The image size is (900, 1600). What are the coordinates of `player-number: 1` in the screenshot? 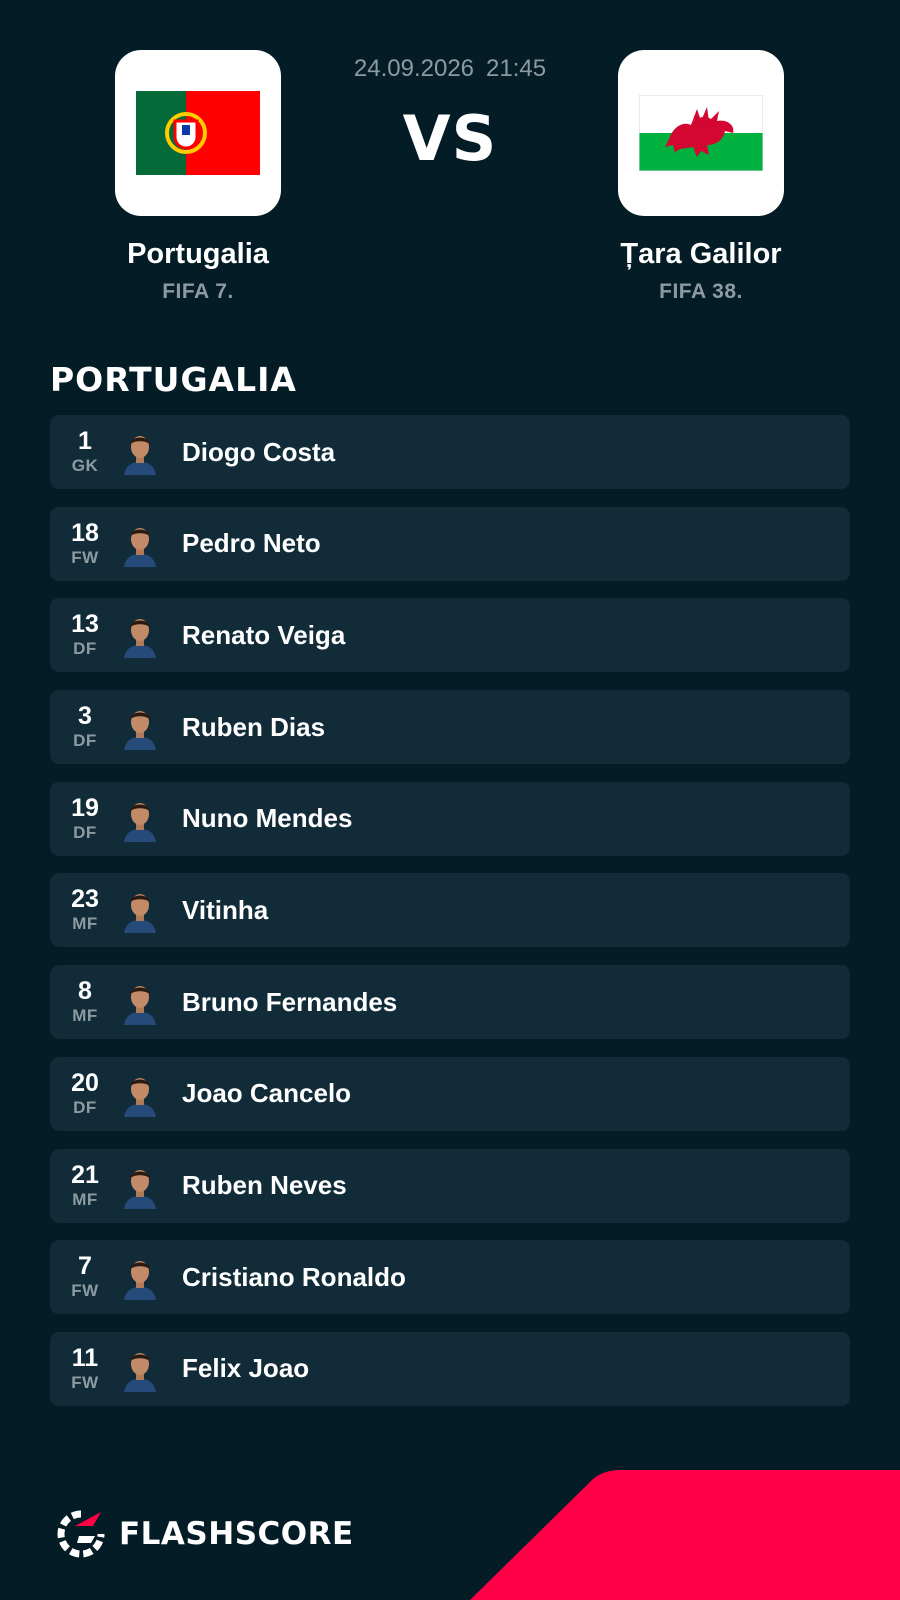 It's located at (85, 441).